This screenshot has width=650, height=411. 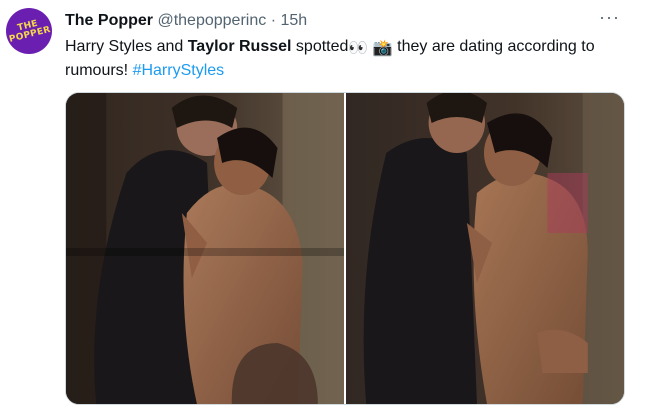 What do you see at coordinates (382, 48) in the screenshot?
I see `camera-emoji-icon: 📸` at bounding box center [382, 48].